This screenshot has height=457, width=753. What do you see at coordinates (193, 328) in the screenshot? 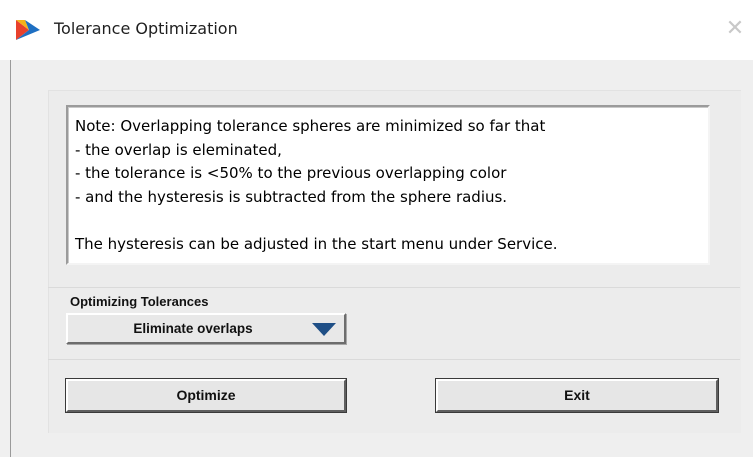
I see `dropdown-selected-value: Eliminate overlaps` at bounding box center [193, 328].